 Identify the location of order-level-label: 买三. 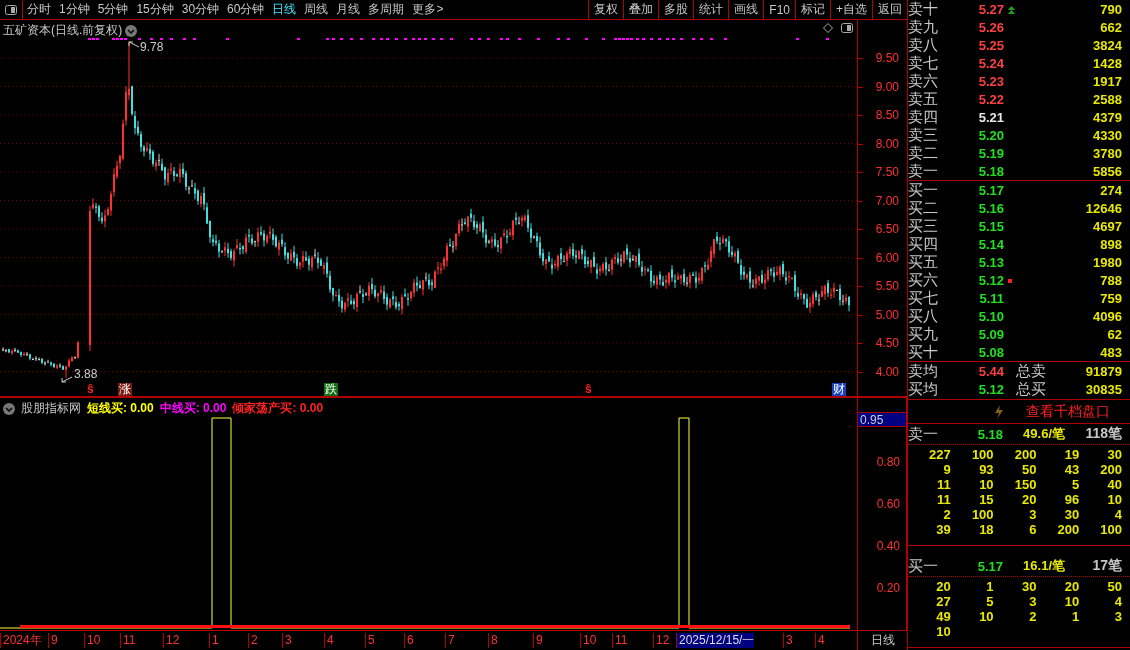
(923, 226).